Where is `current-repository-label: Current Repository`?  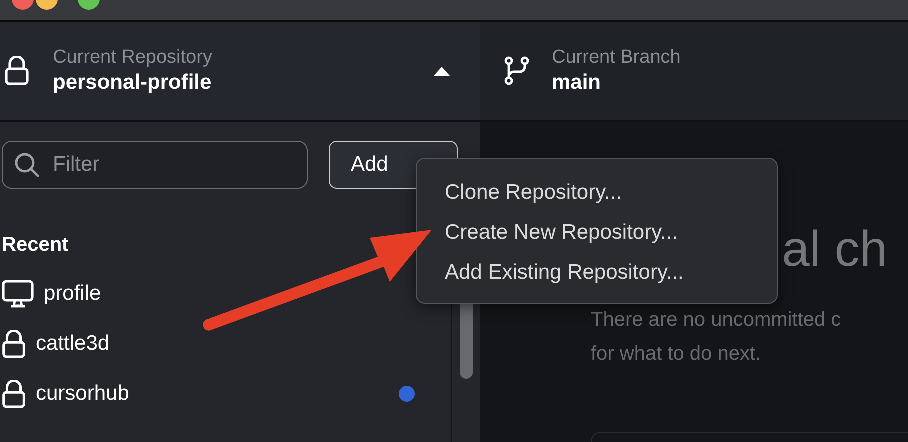
current-repository-label: Current Repository is located at coordinates (133, 58).